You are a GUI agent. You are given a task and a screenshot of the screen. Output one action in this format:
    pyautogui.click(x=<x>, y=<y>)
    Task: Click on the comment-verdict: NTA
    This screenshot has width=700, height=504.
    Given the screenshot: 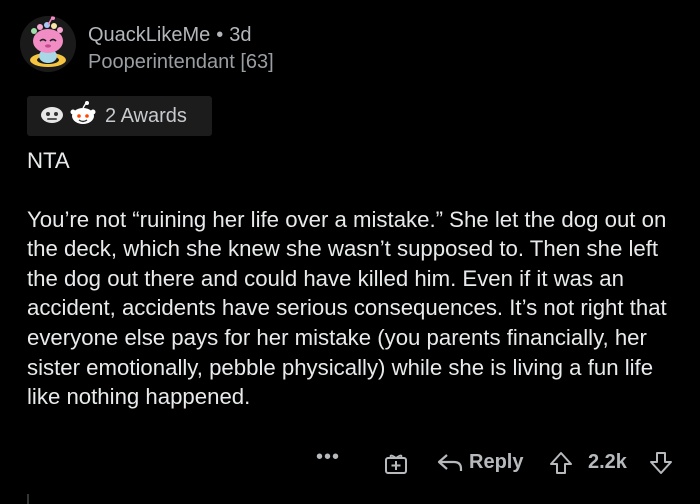 What is the action you would take?
    pyautogui.click(x=48, y=160)
    